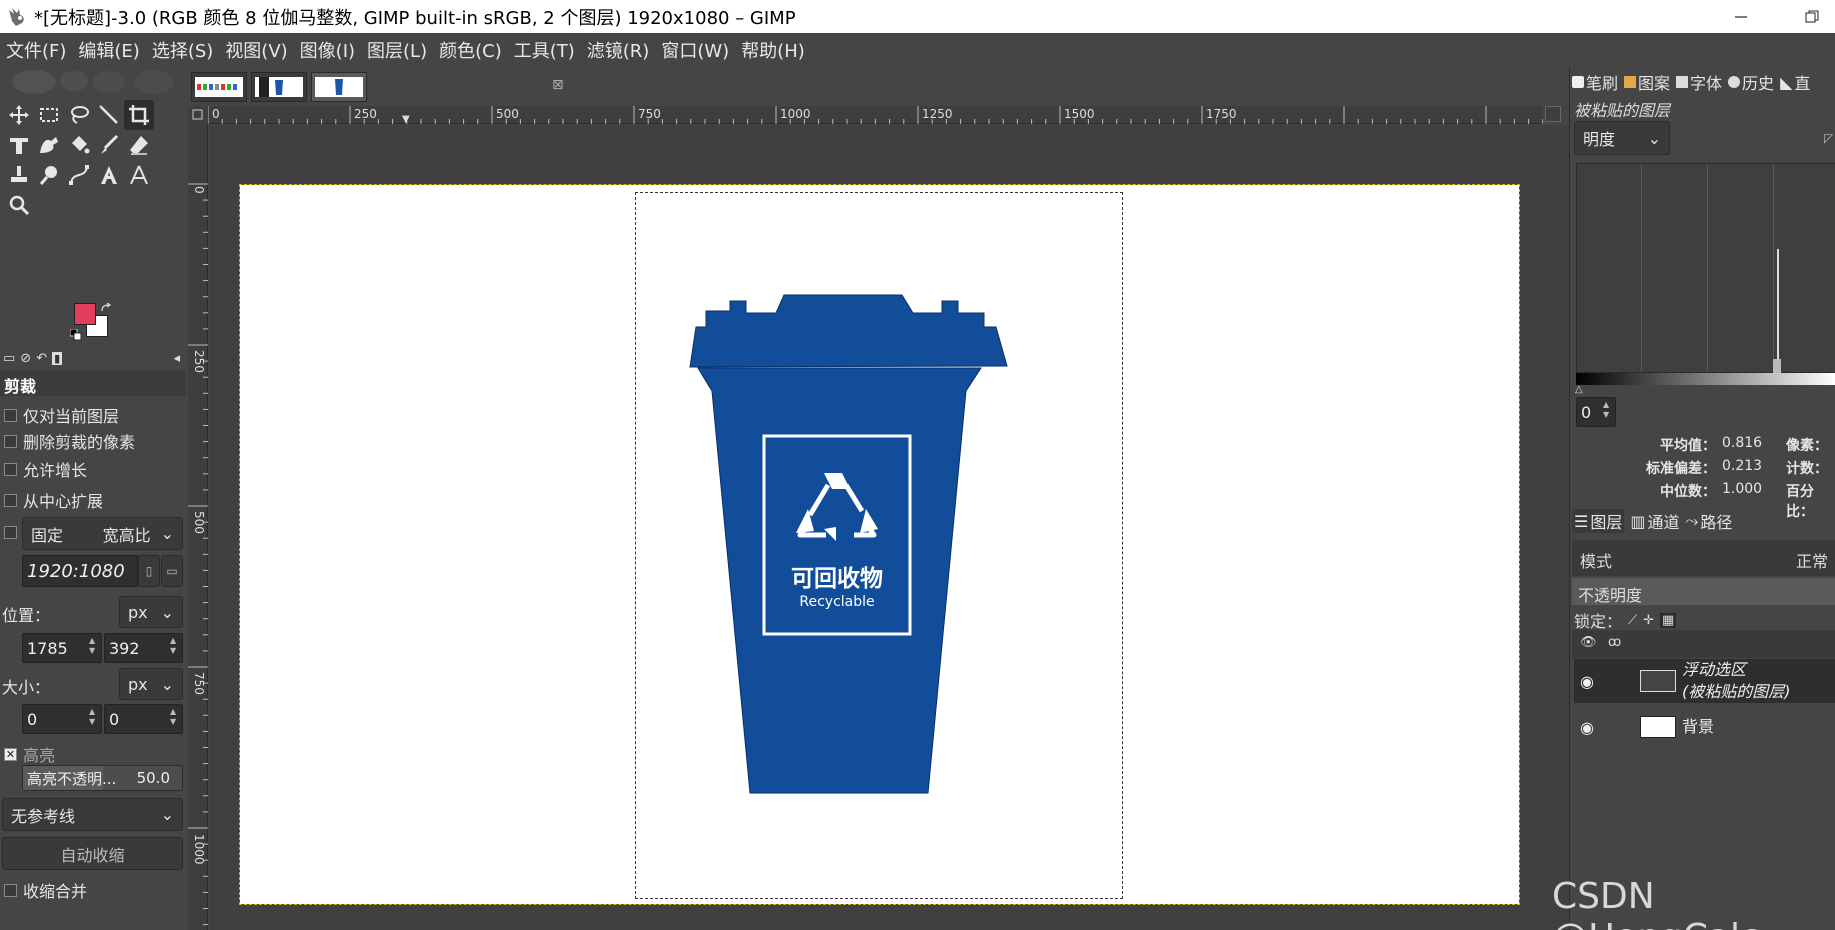  I want to click on histogram-gradient-bar, so click(1705, 379).